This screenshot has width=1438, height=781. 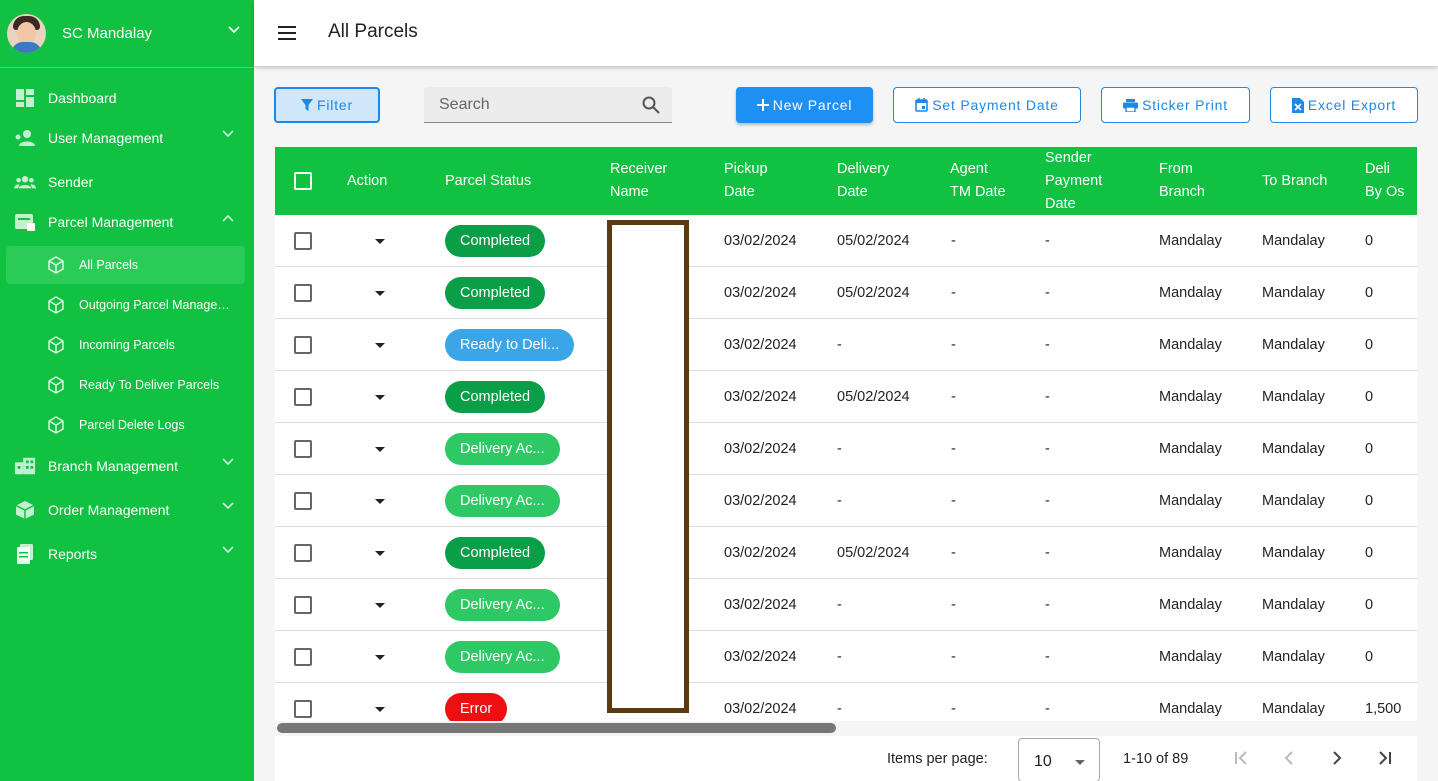 What do you see at coordinates (1175, 105) in the screenshot?
I see `sticker-print-button: Sticker Print` at bounding box center [1175, 105].